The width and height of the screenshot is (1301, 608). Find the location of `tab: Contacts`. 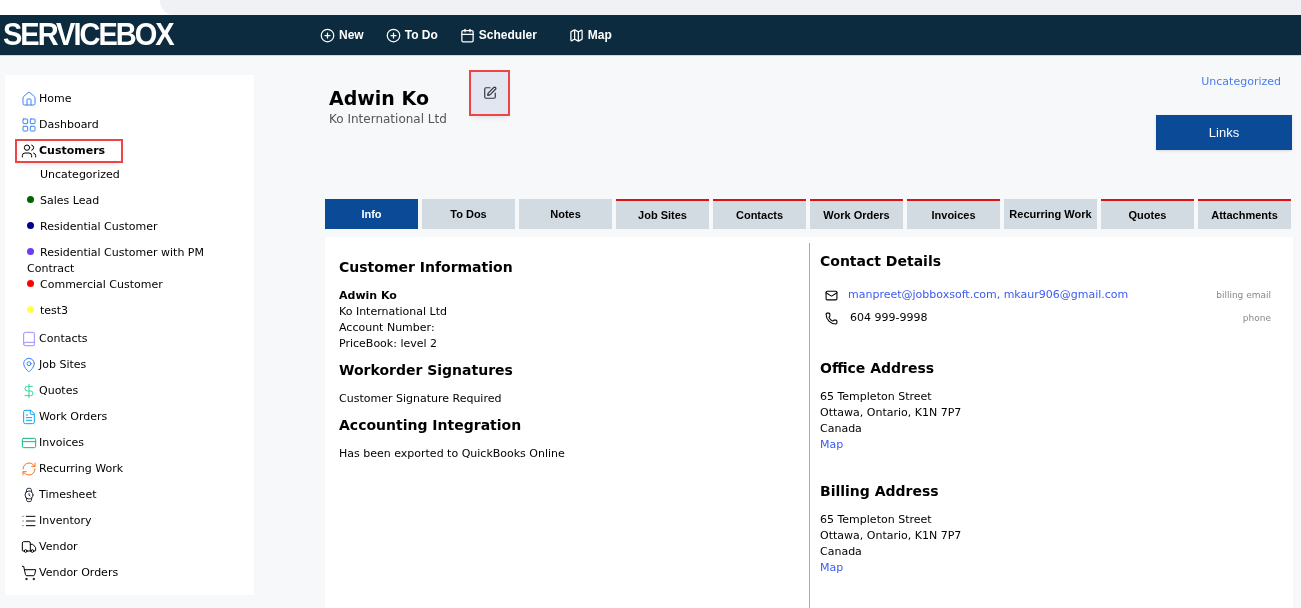

tab: Contacts is located at coordinates (759, 214).